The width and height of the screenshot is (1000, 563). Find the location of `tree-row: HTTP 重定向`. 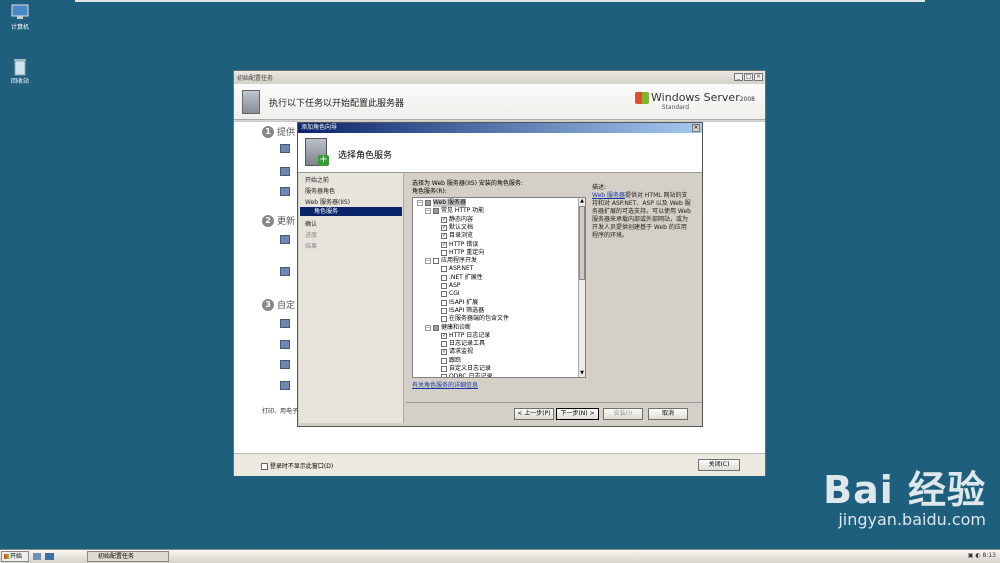

tree-row: HTTP 重定向 is located at coordinates (461, 253).